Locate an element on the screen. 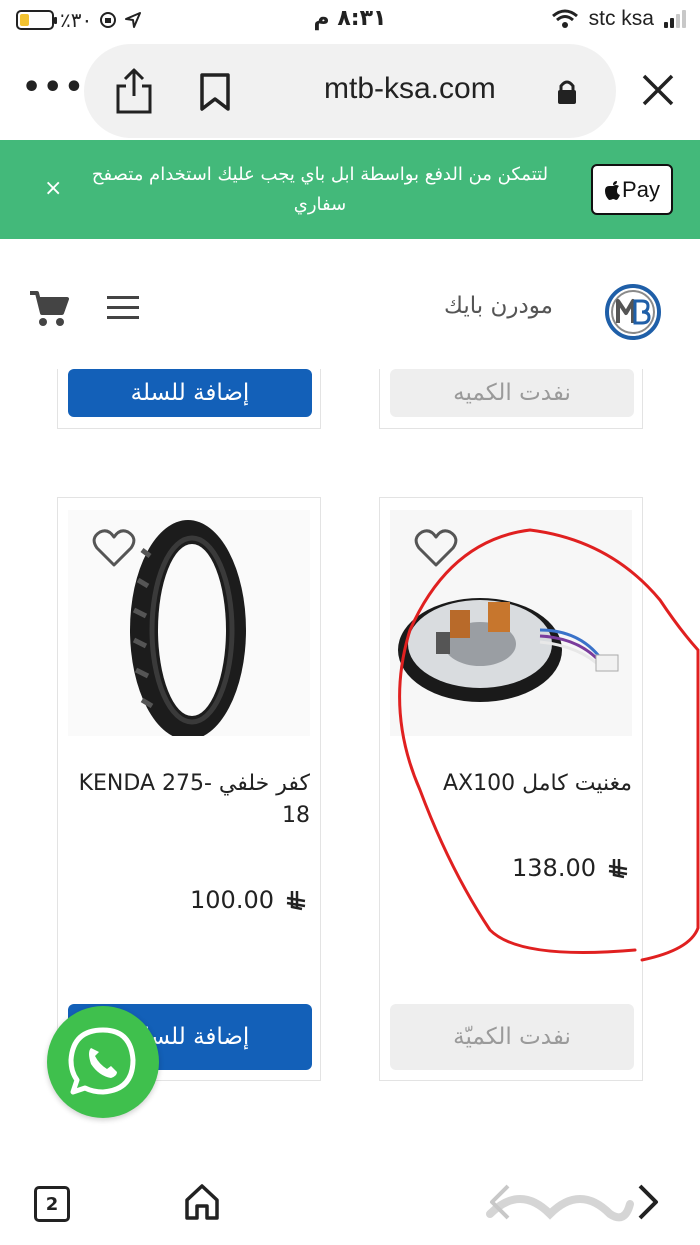 The width and height of the screenshot is (700, 1245). whatsapp-icon is located at coordinates (102, 1061).